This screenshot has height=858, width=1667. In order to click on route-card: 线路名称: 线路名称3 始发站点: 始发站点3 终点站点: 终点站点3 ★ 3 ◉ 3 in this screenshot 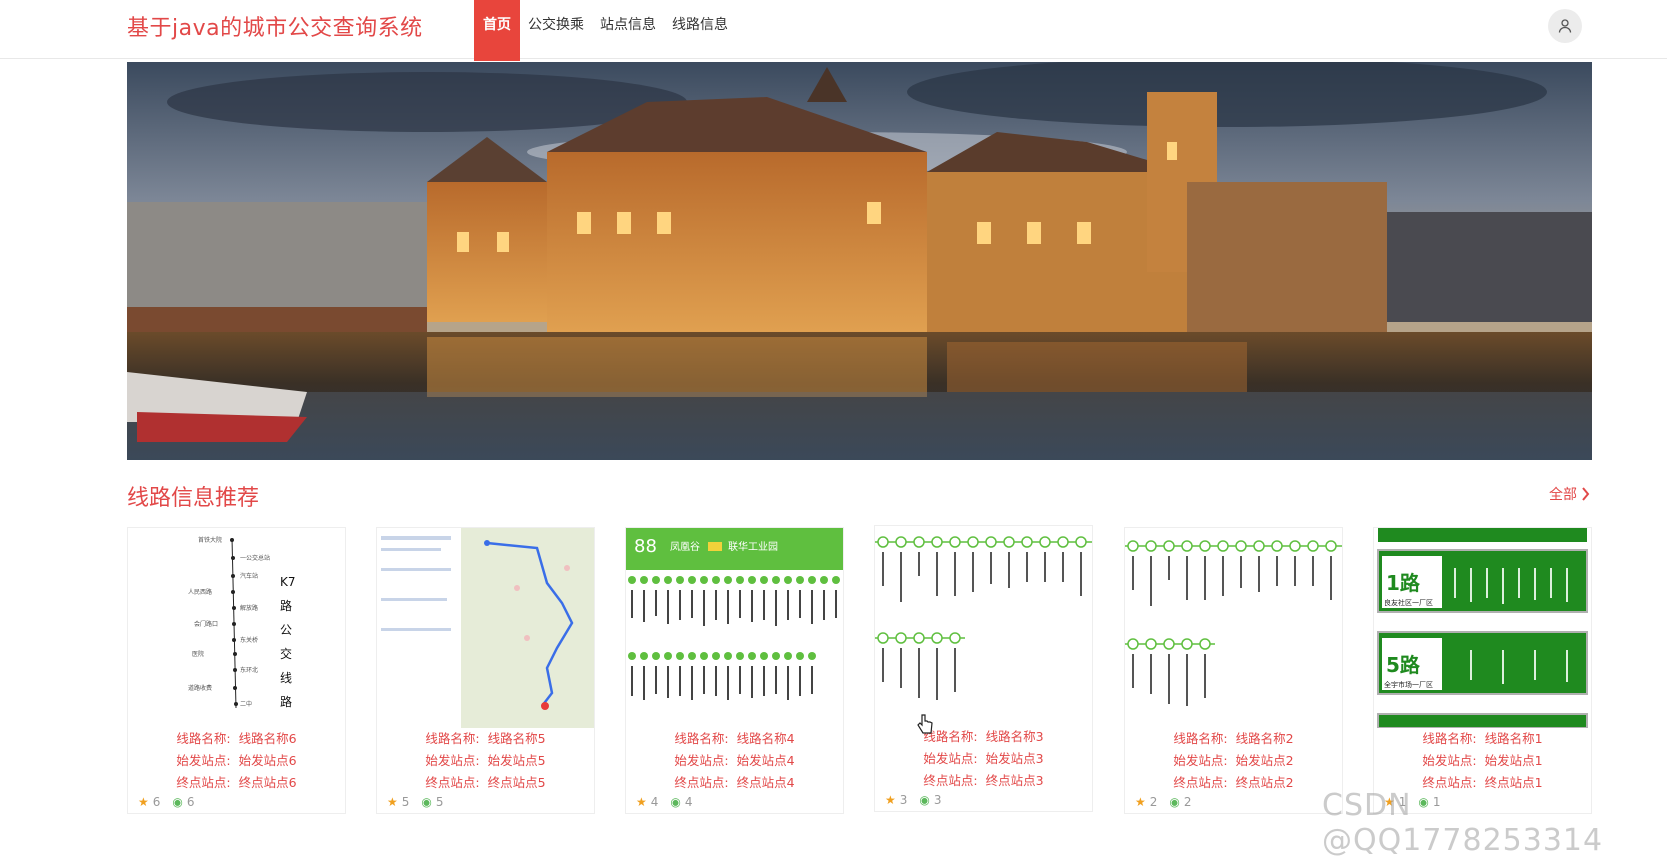, I will do `click(983, 668)`.